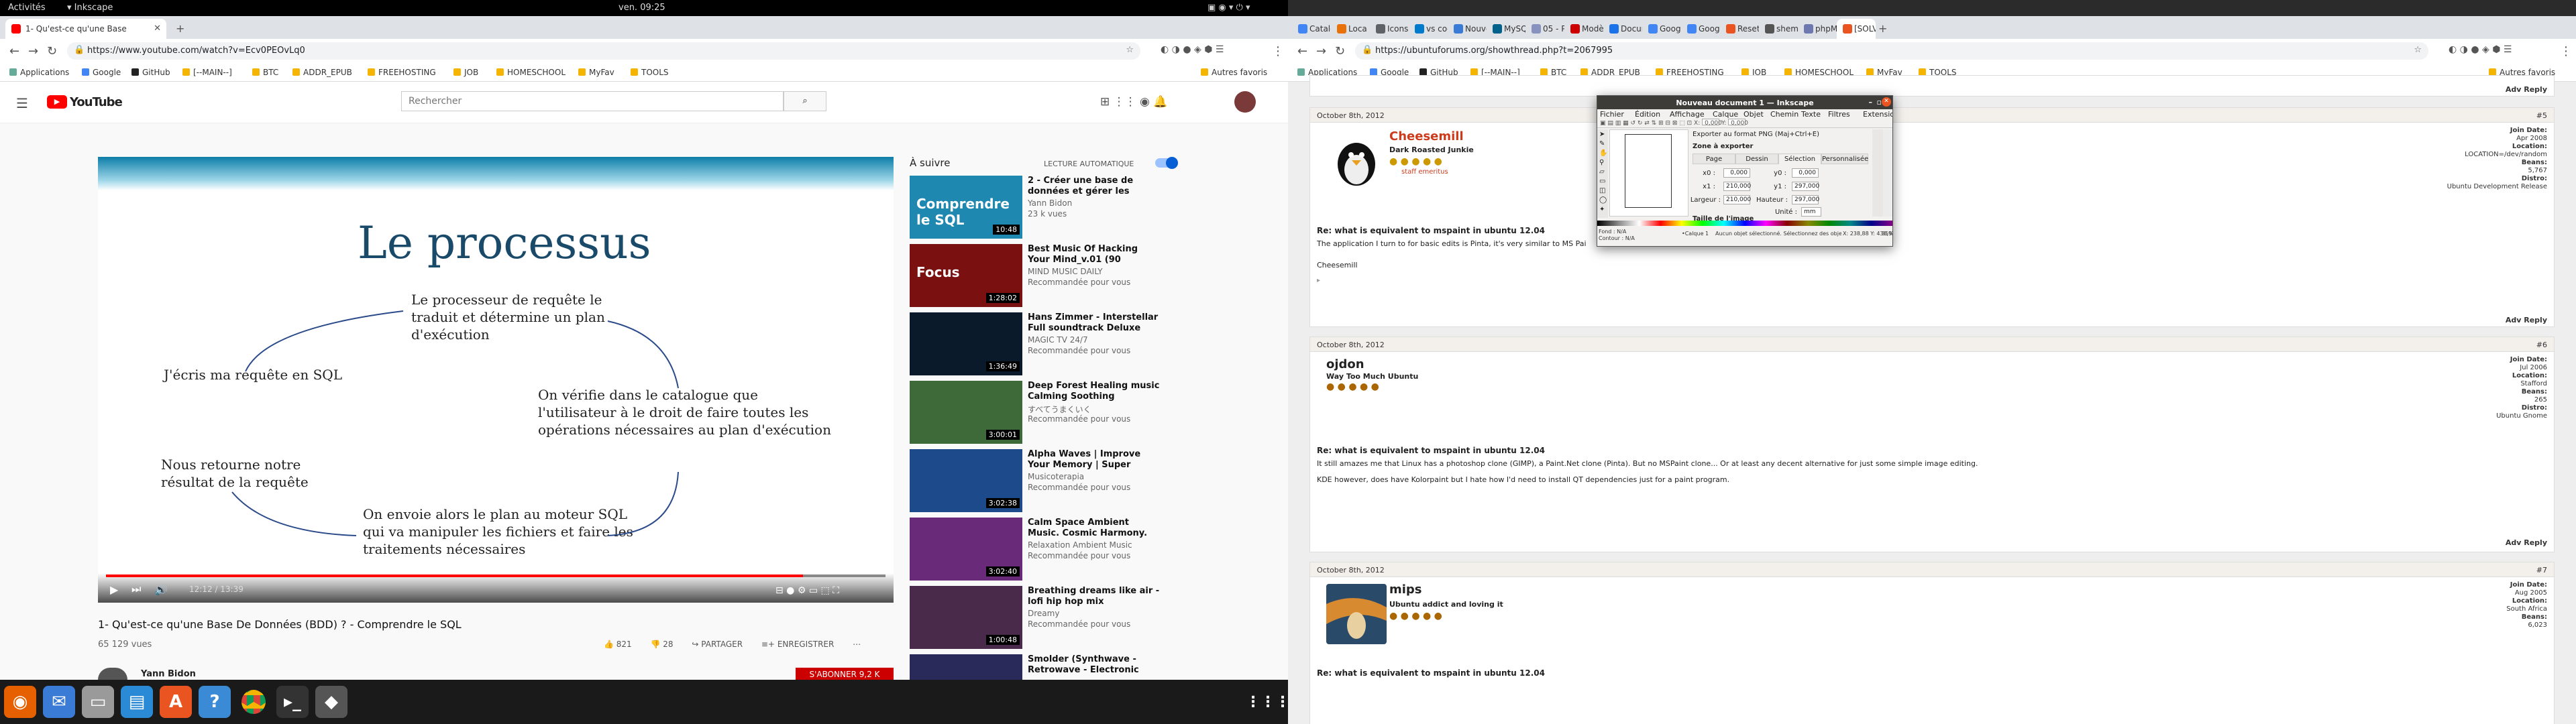  Describe the element at coordinates (57, 102) in the screenshot. I see `youtube-logo-icon: ▶` at that location.